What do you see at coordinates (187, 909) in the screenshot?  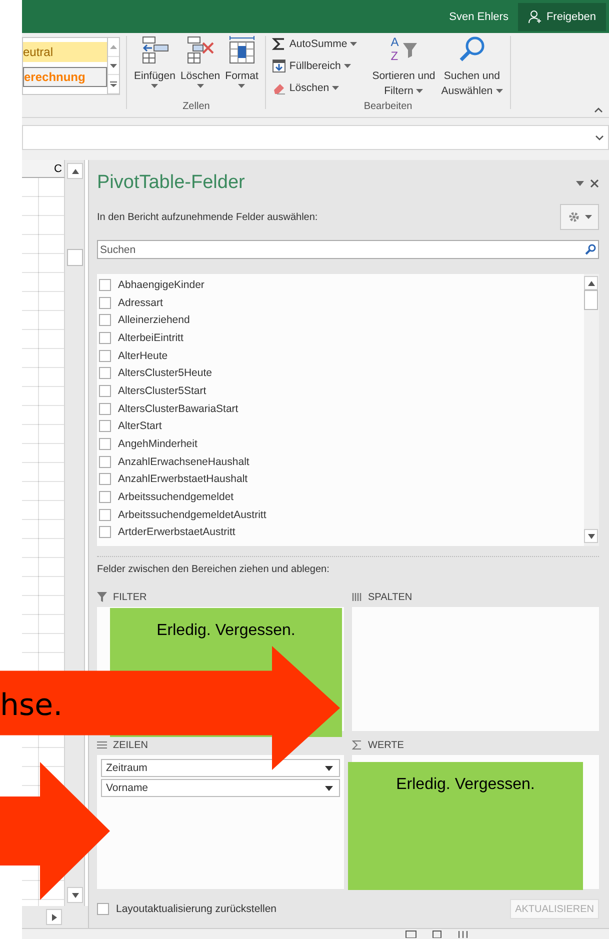 I see `defer-checkbox: Layoutaktualisierung zurückstellen` at bounding box center [187, 909].